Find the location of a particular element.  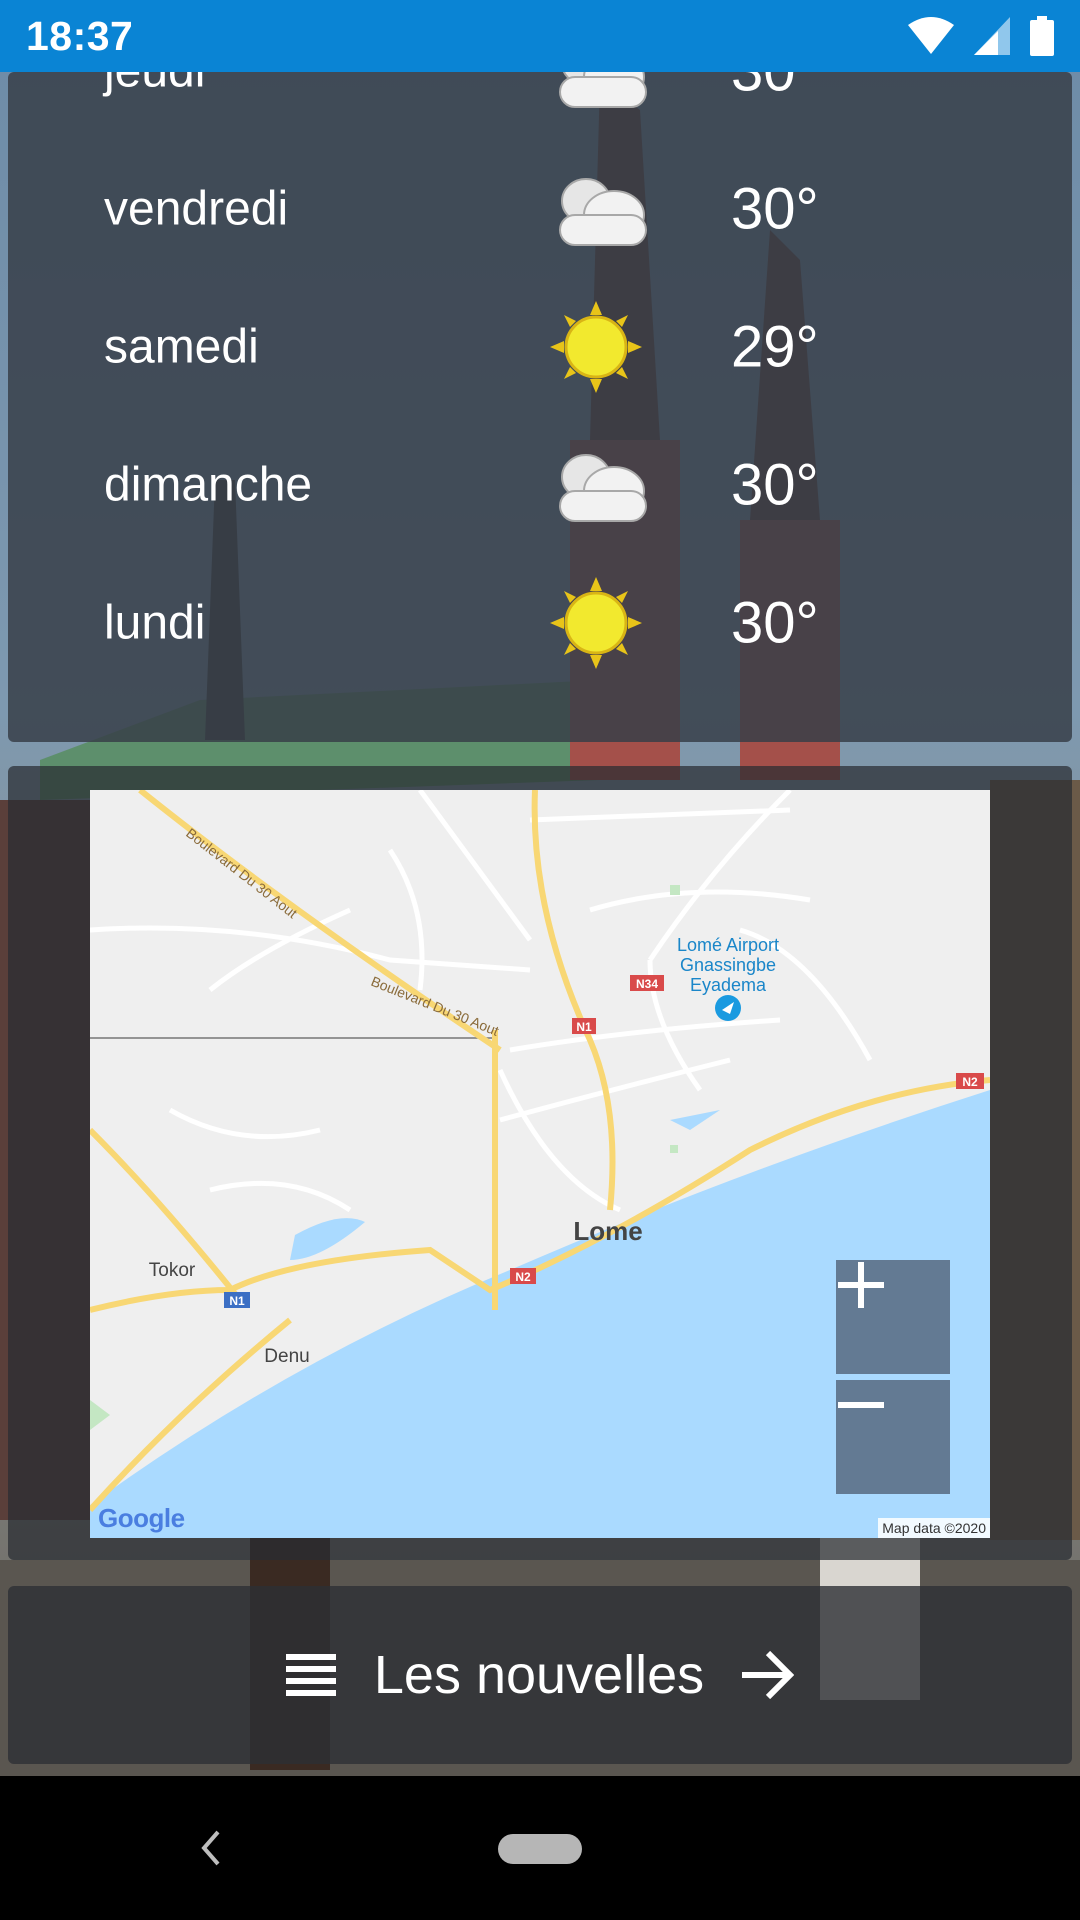

back-icon is located at coordinates (210, 1848).